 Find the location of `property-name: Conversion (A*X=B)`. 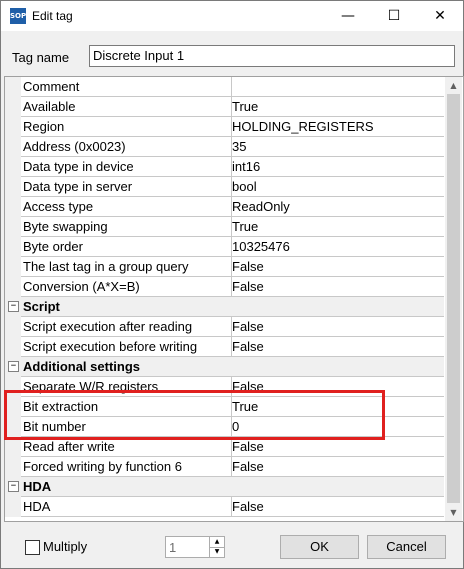

property-name: Conversion (A*X=B) is located at coordinates (126, 287).